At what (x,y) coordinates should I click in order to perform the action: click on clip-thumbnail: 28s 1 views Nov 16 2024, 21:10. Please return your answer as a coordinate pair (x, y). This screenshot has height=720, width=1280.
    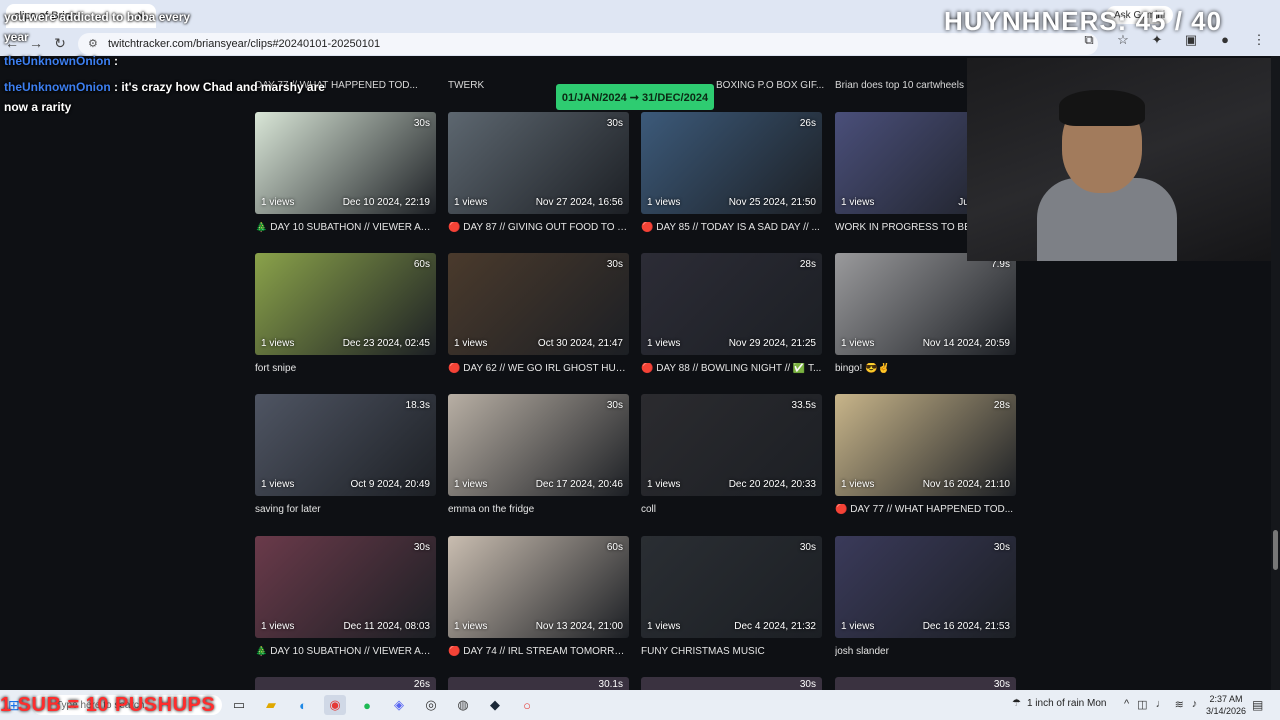
    Looking at the image, I should click on (925, 445).